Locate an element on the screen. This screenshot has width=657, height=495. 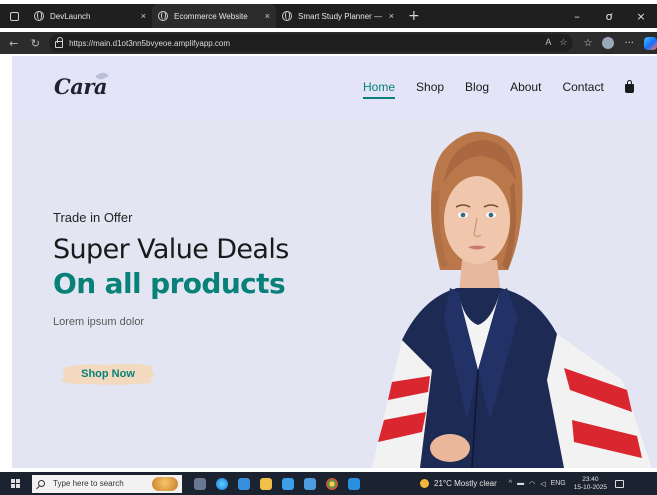
taskbar-pinned-apps is located at coordinates (277, 483).